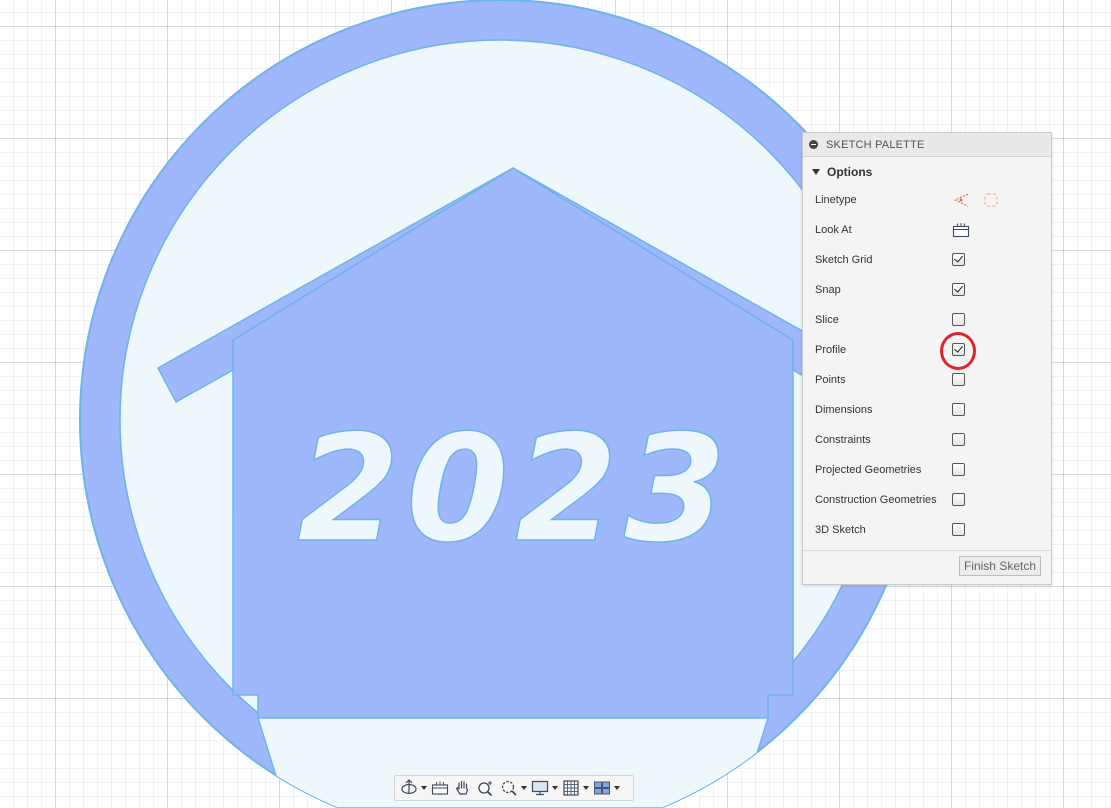 This screenshot has height=808, width=1111. What do you see at coordinates (571, 788) in the screenshot?
I see `grid-snaps-icon` at bounding box center [571, 788].